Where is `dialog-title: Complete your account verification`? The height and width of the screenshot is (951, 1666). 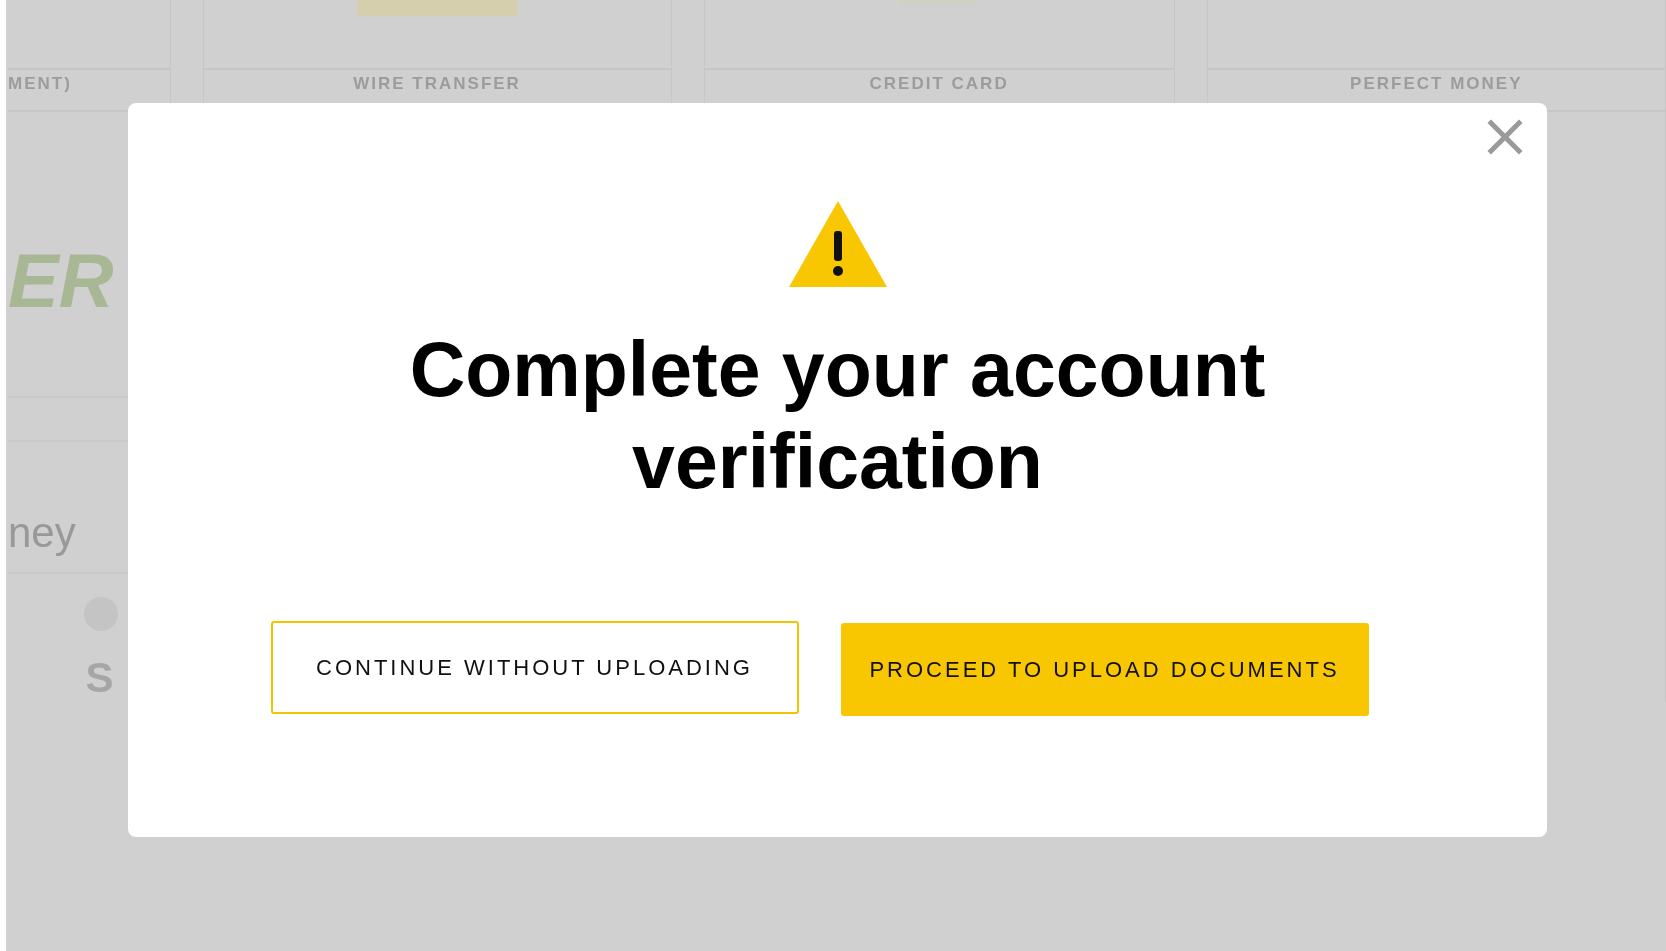
dialog-title: Complete your account verification is located at coordinates (837, 415).